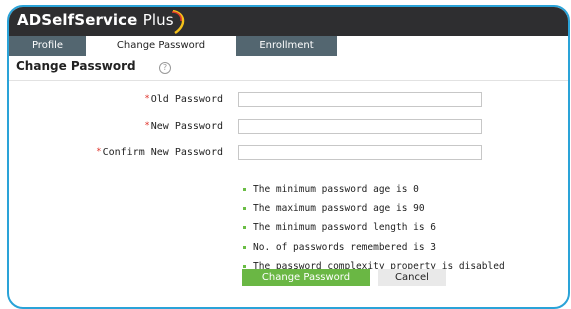  I want to click on list-item: The minimum password age is 0, so click(374, 189).